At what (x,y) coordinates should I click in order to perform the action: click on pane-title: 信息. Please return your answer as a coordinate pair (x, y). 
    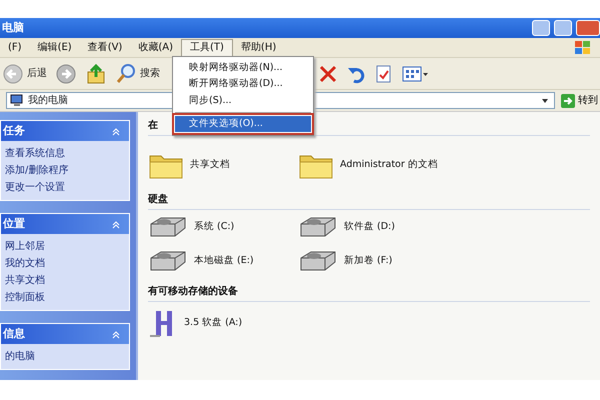
    Looking at the image, I should click on (14, 334).